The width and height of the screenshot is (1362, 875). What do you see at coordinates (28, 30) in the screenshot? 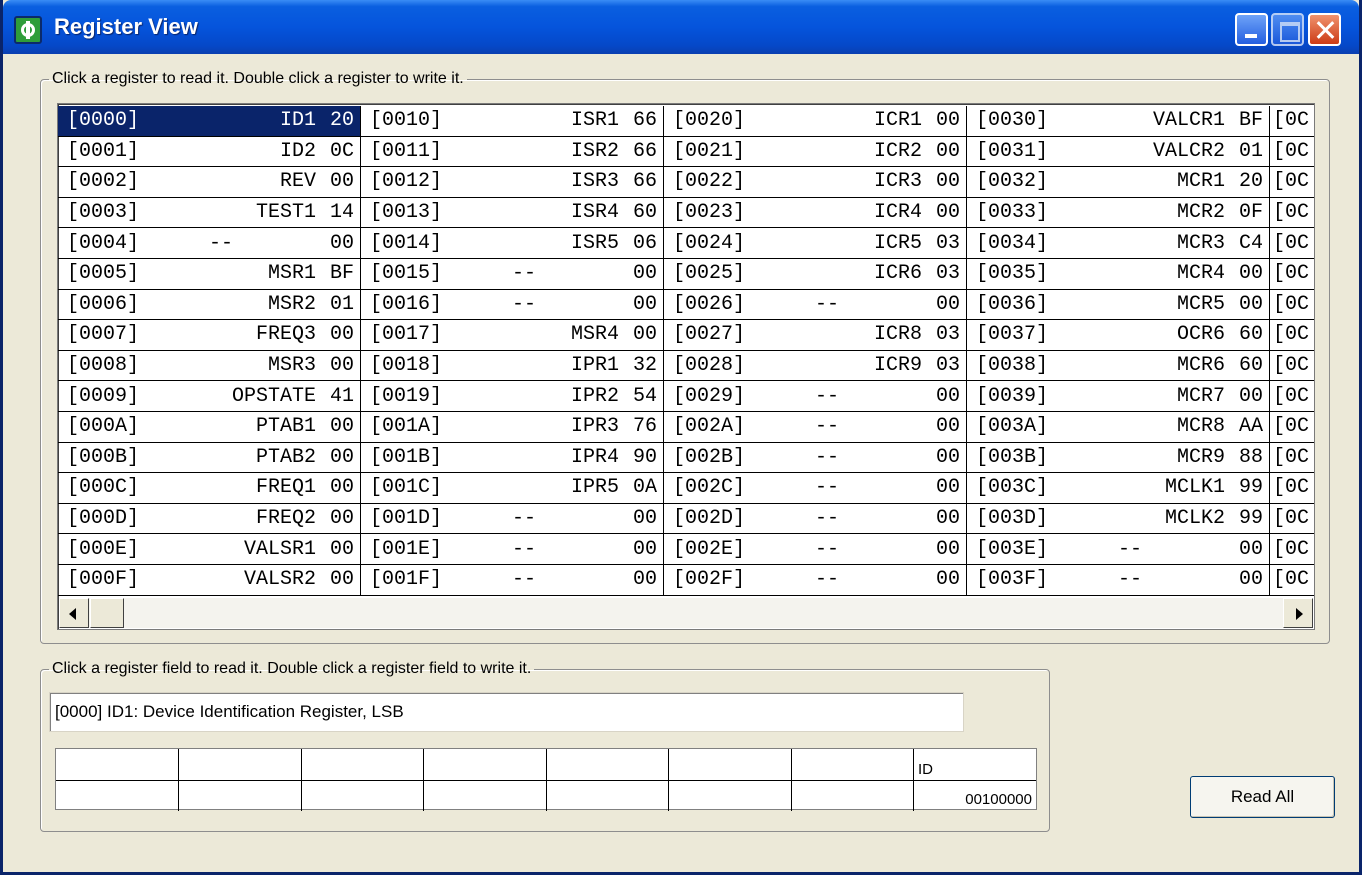
I see `app-icon` at bounding box center [28, 30].